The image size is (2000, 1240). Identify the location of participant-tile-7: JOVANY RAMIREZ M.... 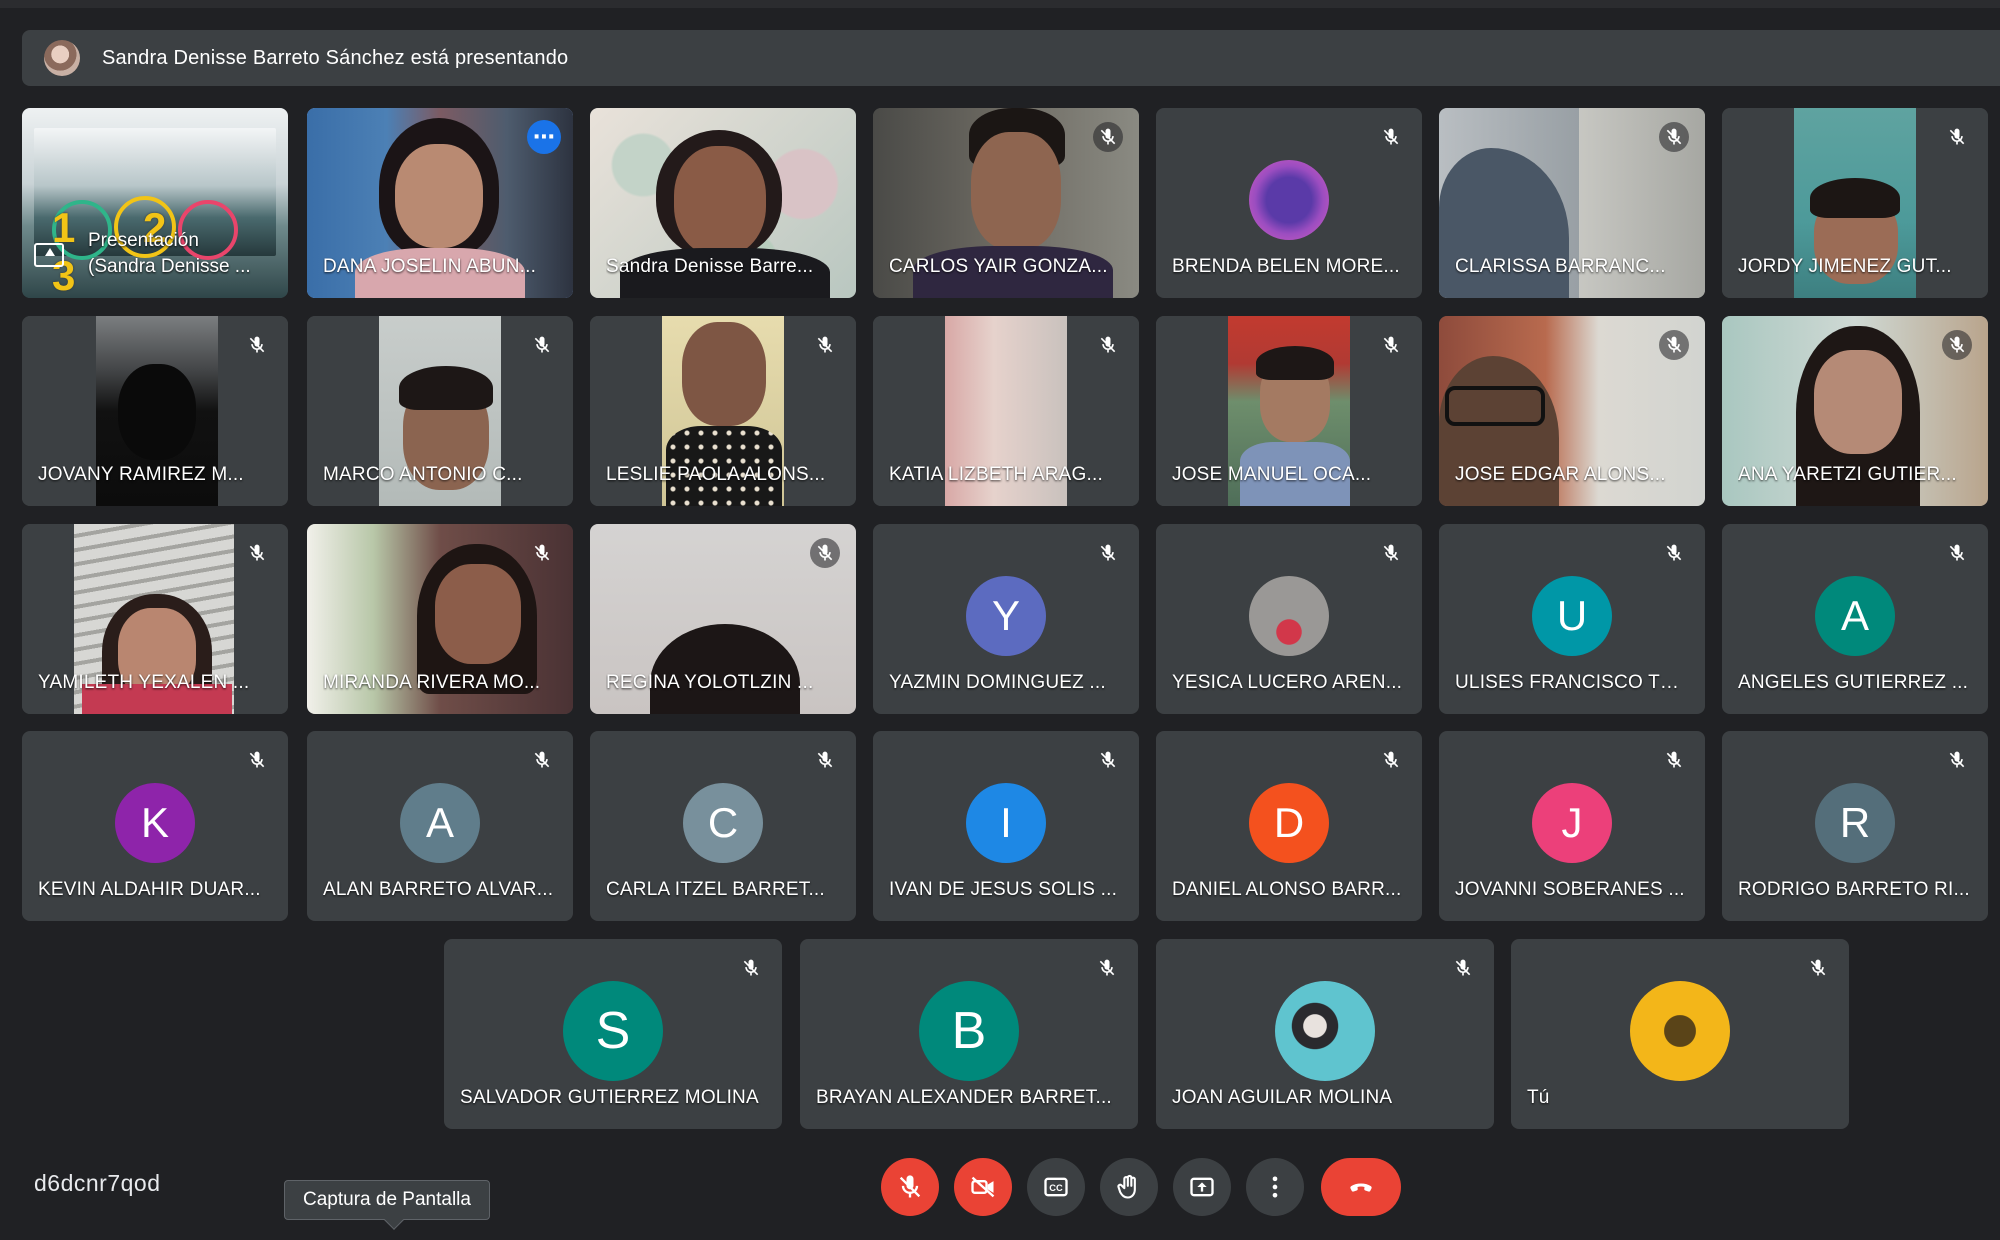
(155, 411).